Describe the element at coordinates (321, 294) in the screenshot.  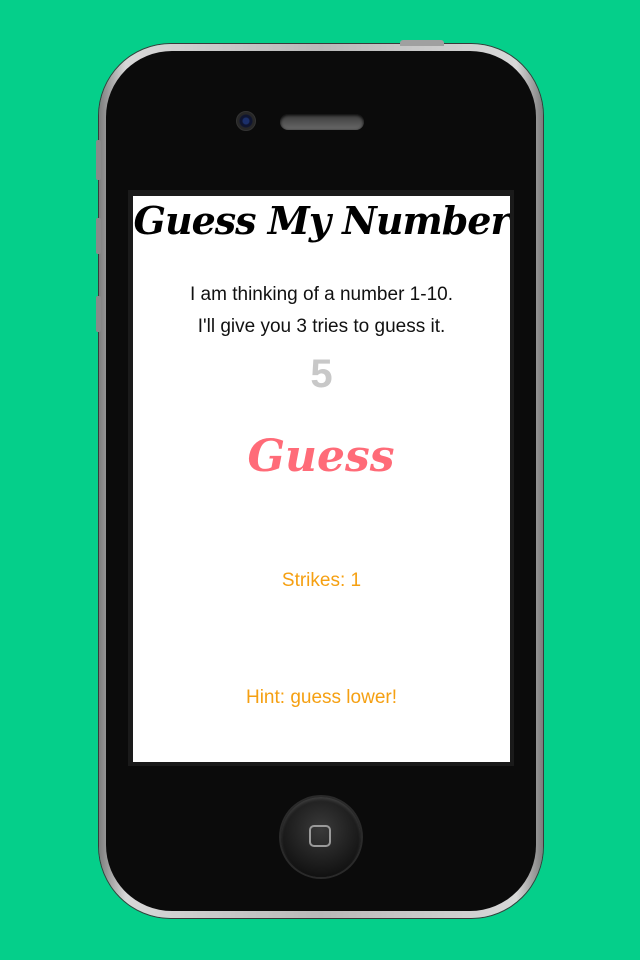
I see `instructions-line-1: I am thinking of a number 1-10.` at that location.